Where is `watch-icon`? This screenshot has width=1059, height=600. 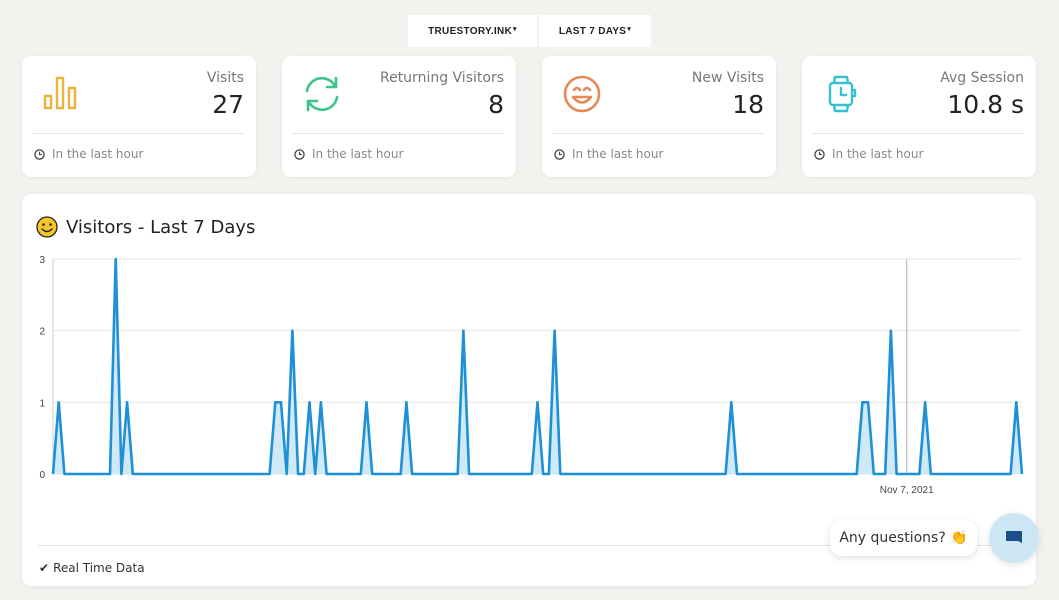 watch-icon is located at coordinates (842, 94).